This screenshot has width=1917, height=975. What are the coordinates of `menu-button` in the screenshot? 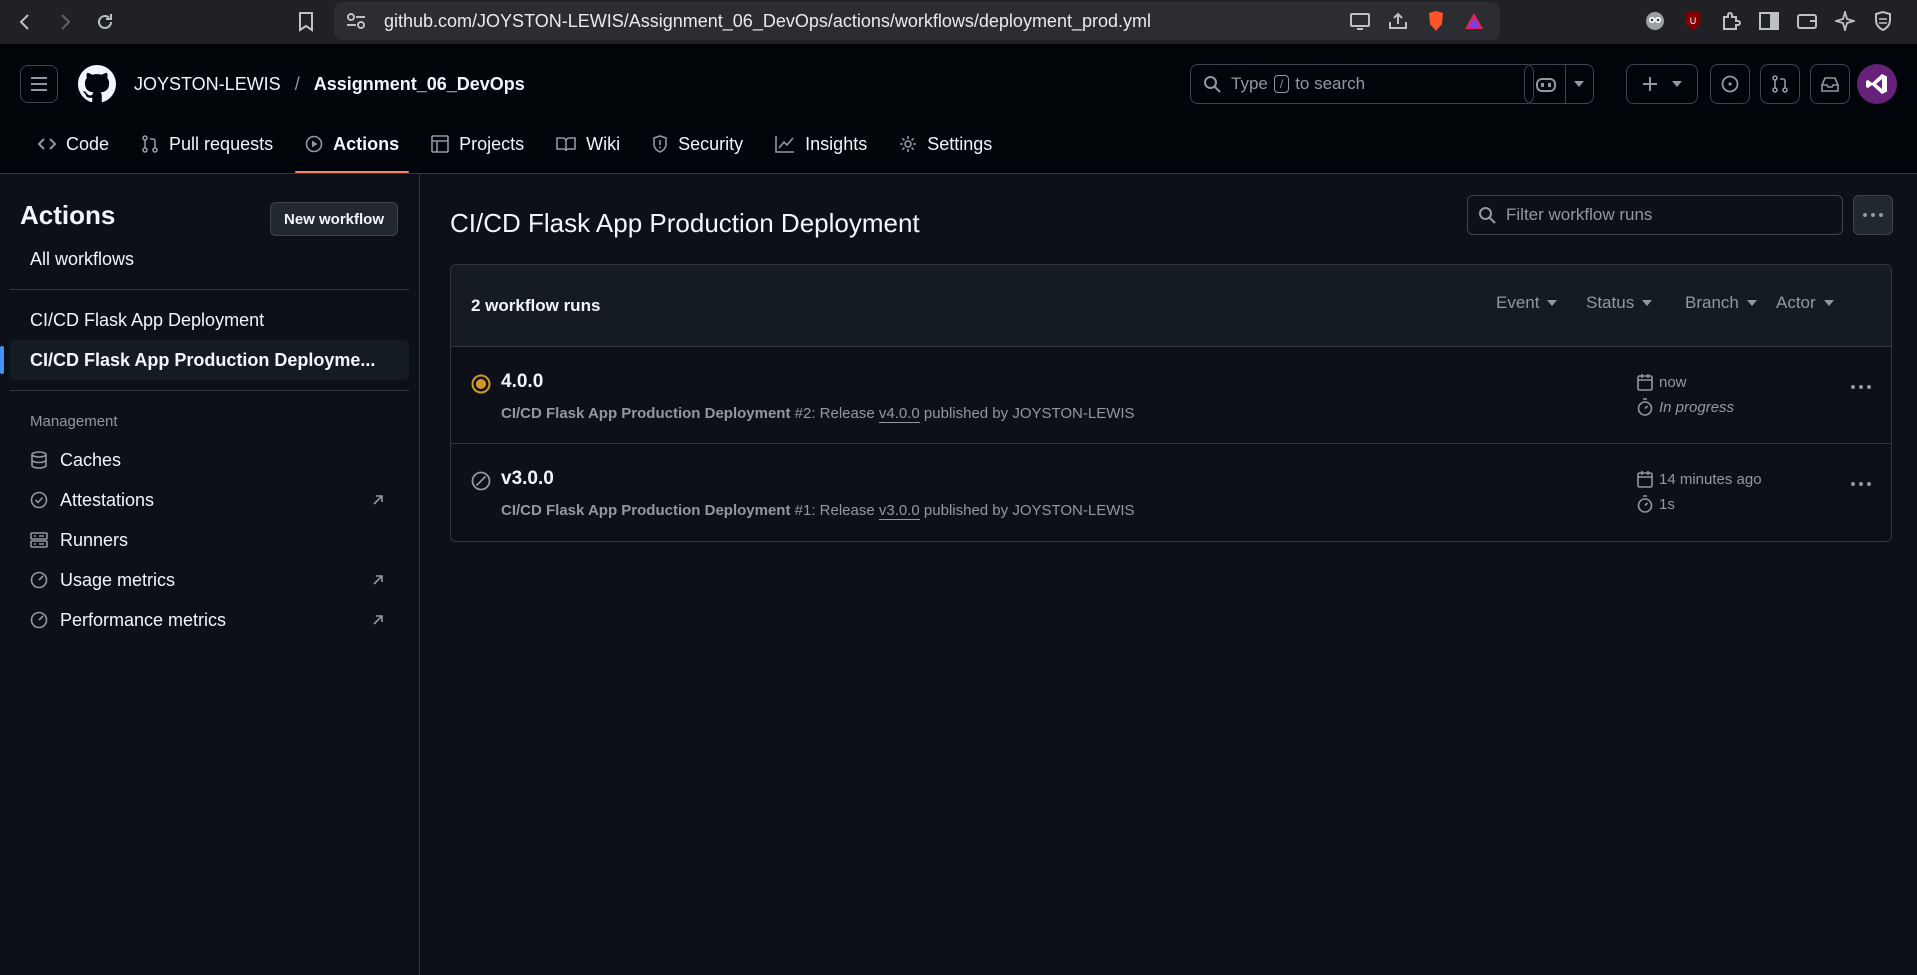 It's located at (39, 84).